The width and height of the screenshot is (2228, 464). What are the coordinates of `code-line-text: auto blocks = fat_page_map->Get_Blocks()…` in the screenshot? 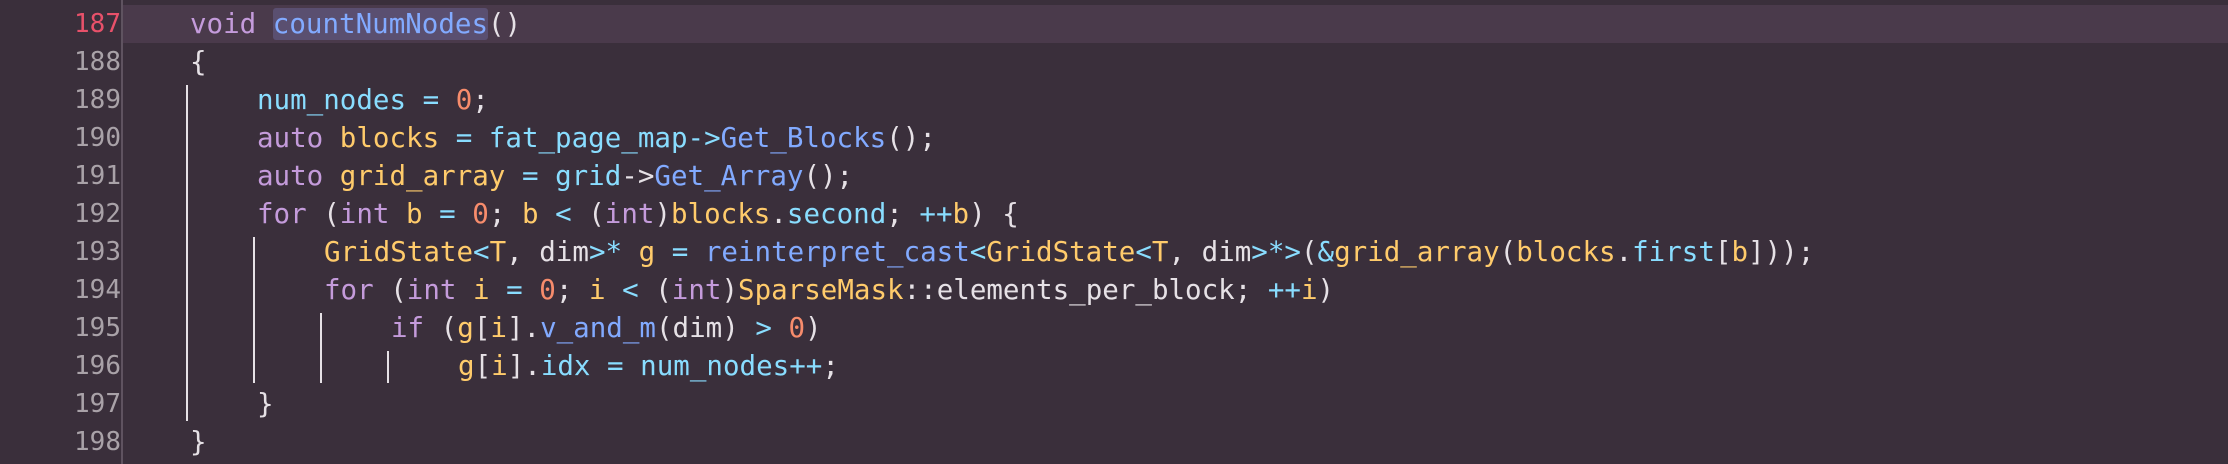 It's located at (596, 138).